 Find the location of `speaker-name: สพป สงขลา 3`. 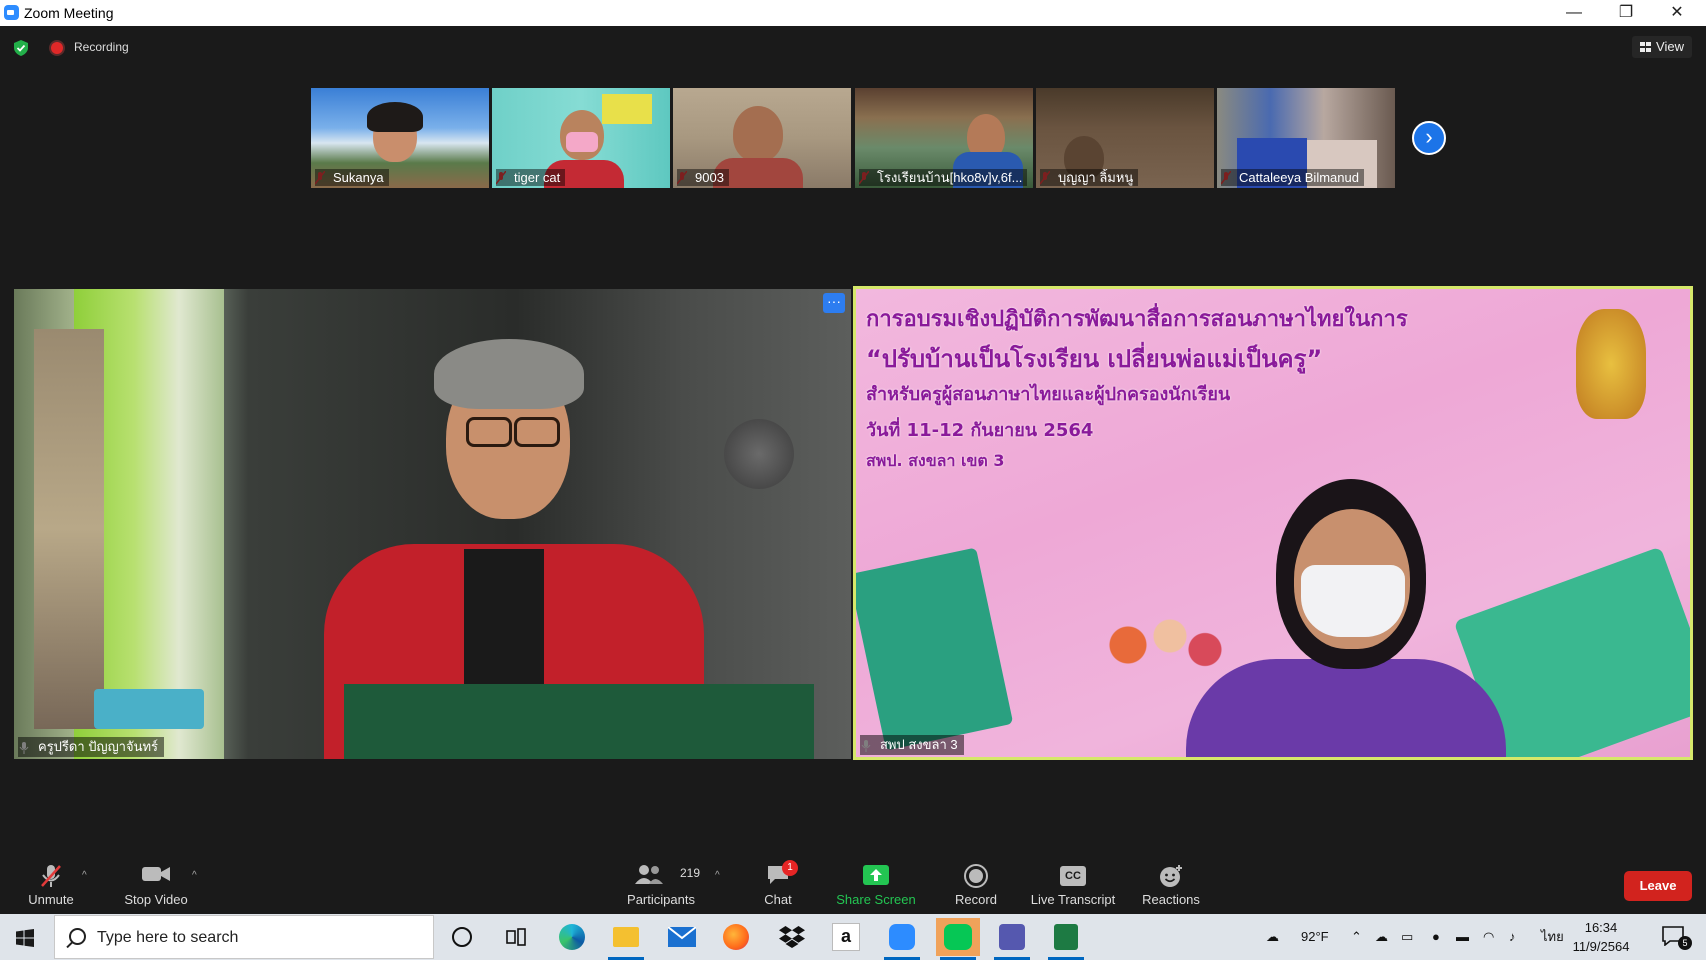

speaker-name: สพป สงขลา 3 is located at coordinates (912, 745).